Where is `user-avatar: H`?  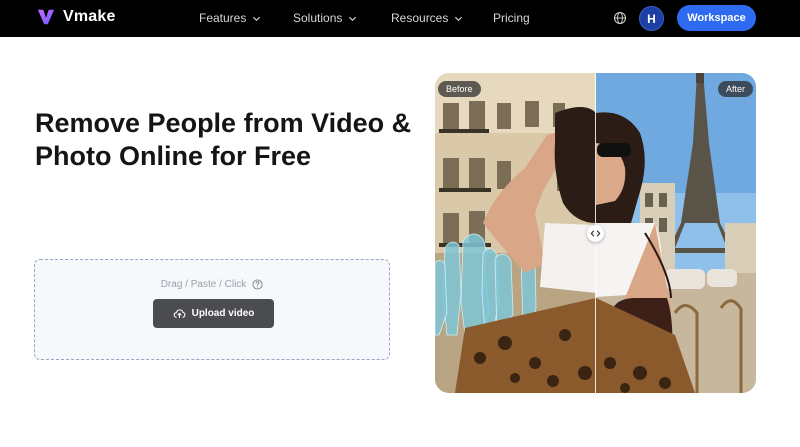 user-avatar: H is located at coordinates (651, 18).